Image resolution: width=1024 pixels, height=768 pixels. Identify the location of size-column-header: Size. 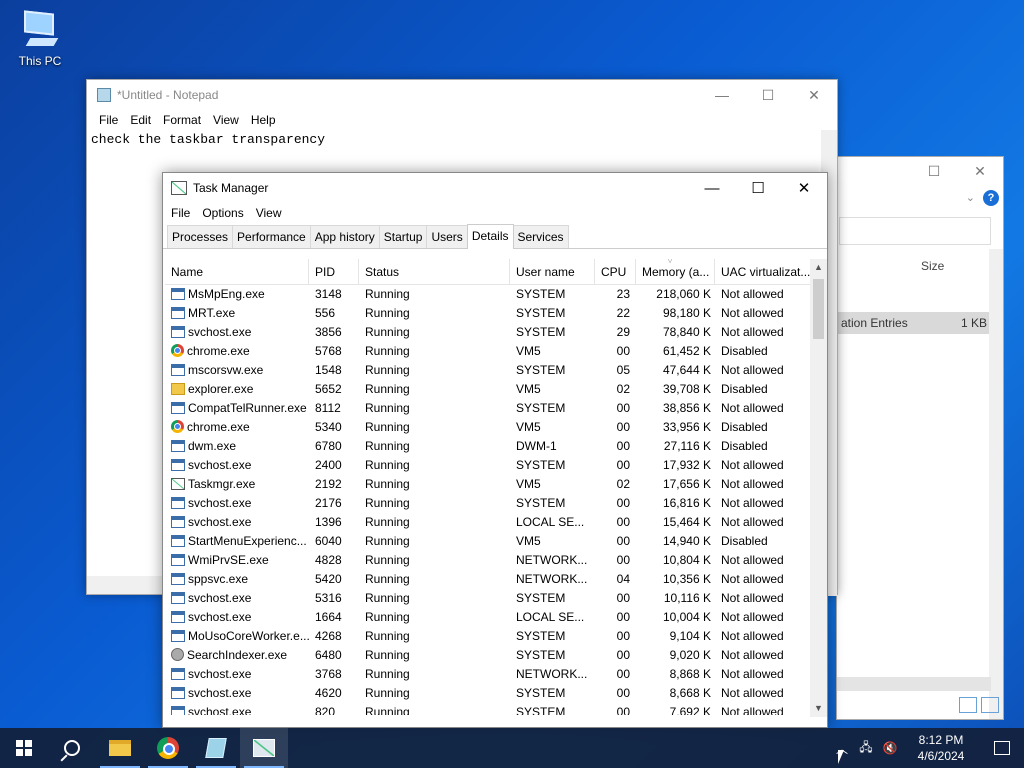
(932, 266).